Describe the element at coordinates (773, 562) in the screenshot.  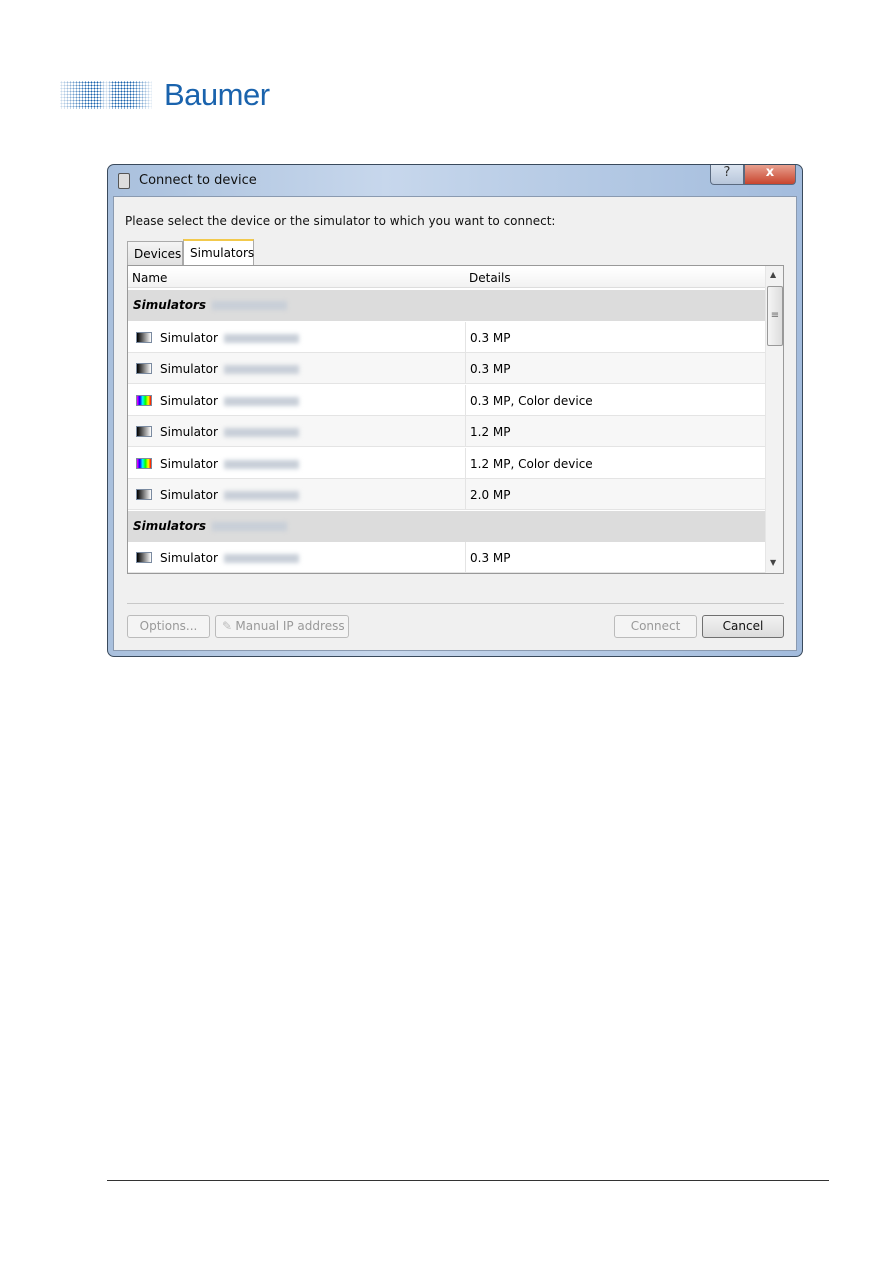
I see `scroll-down-icon: ▼` at that location.